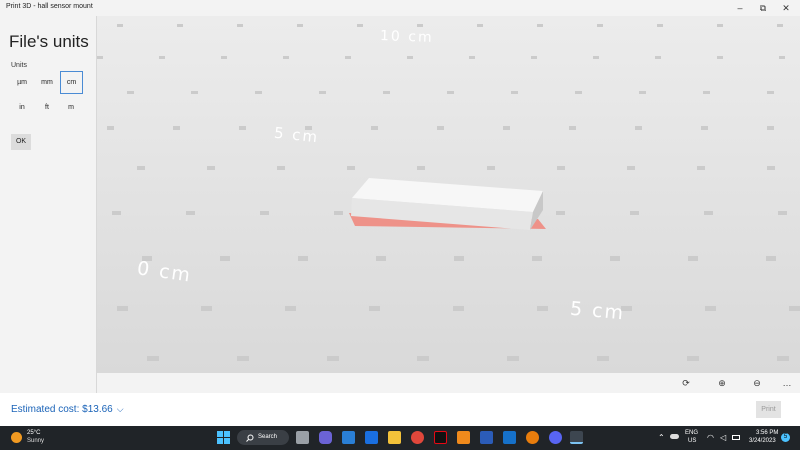  I want to click on word-icon, so click(486, 437).